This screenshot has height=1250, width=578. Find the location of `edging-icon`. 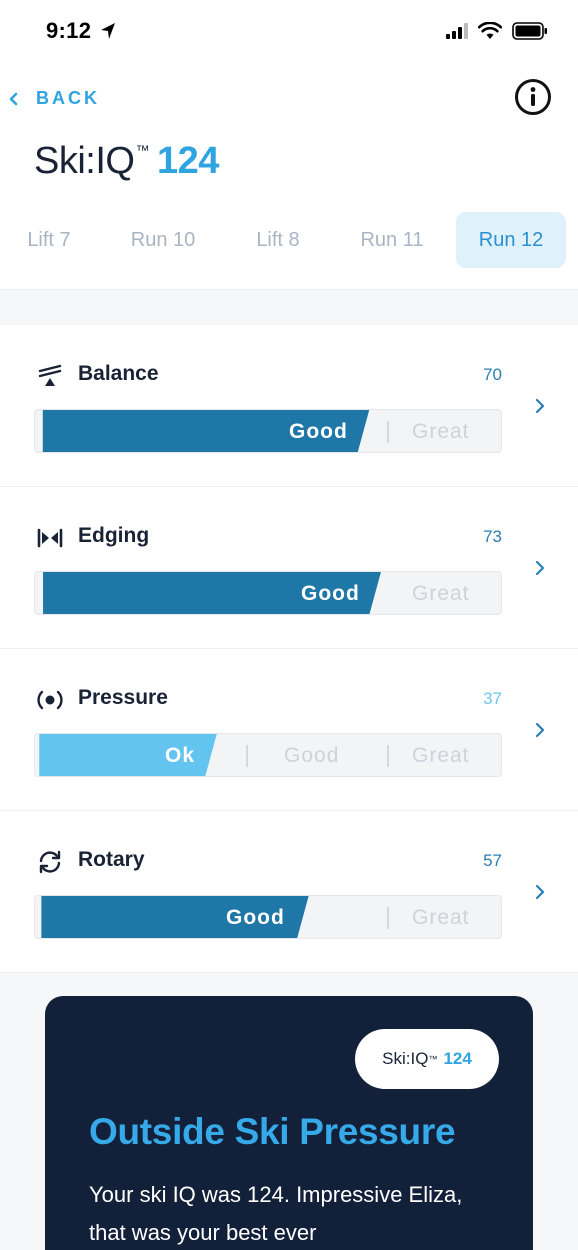

edging-icon is located at coordinates (50, 538).